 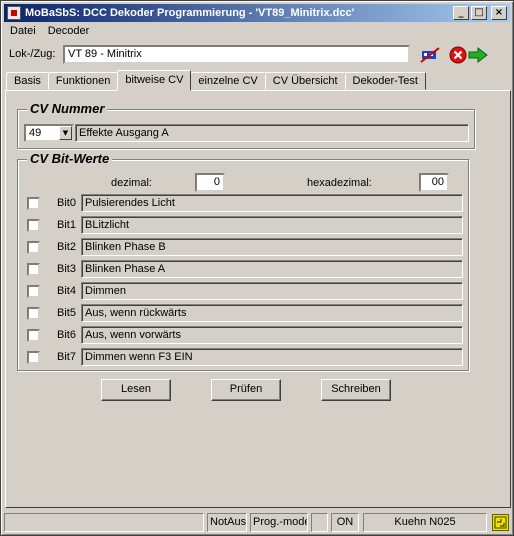 I want to click on bit-description: Aus, wenn rückwärts, so click(x=272, y=313).